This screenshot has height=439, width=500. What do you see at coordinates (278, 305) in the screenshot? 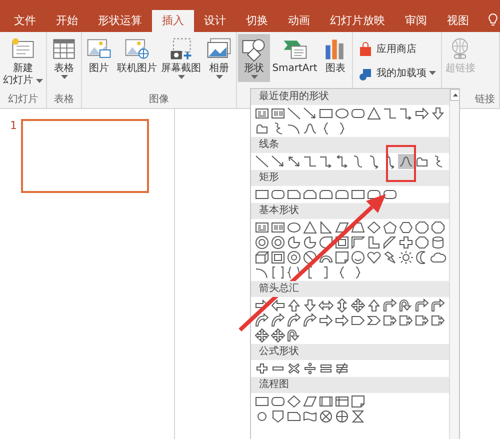
I see `left-arrow-icon` at bounding box center [278, 305].